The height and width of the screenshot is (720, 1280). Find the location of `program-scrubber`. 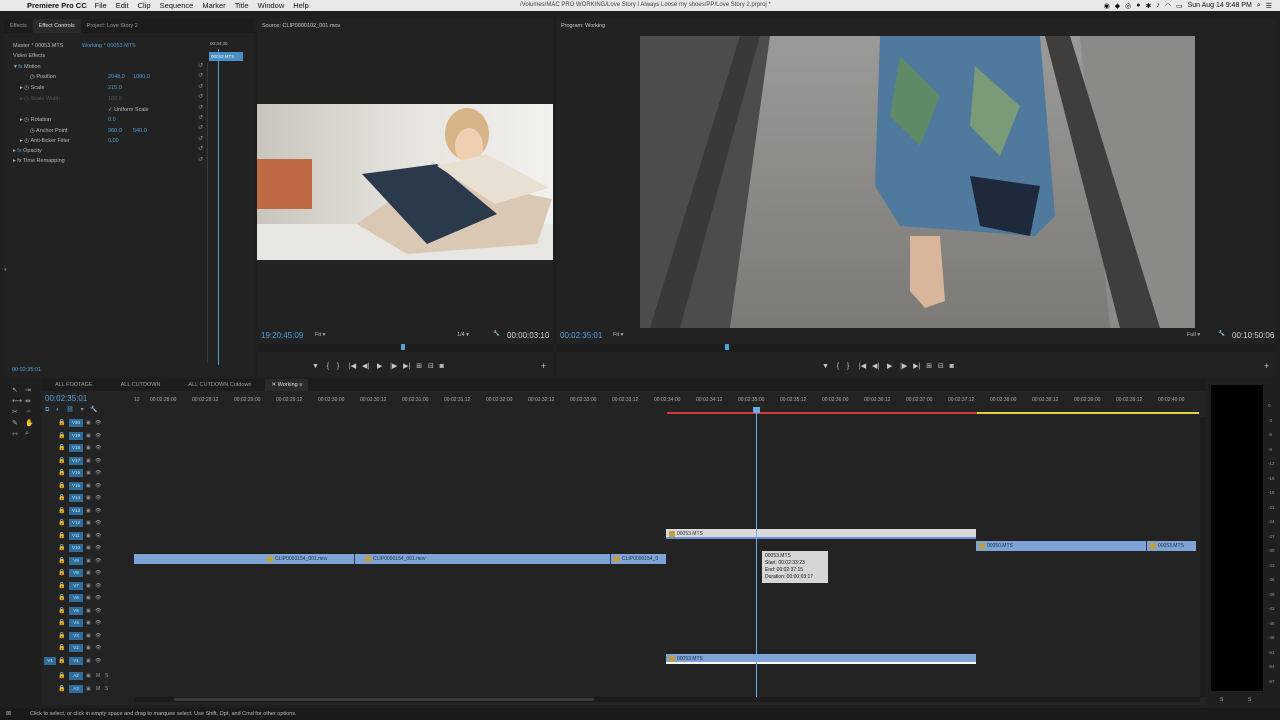

program-scrubber is located at coordinates (916, 348).